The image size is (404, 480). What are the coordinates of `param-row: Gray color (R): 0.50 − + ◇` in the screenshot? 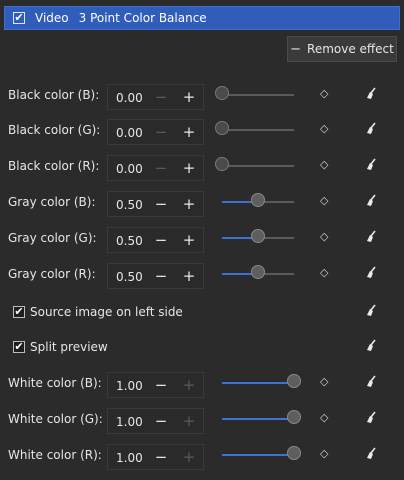 It's located at (202, 275).